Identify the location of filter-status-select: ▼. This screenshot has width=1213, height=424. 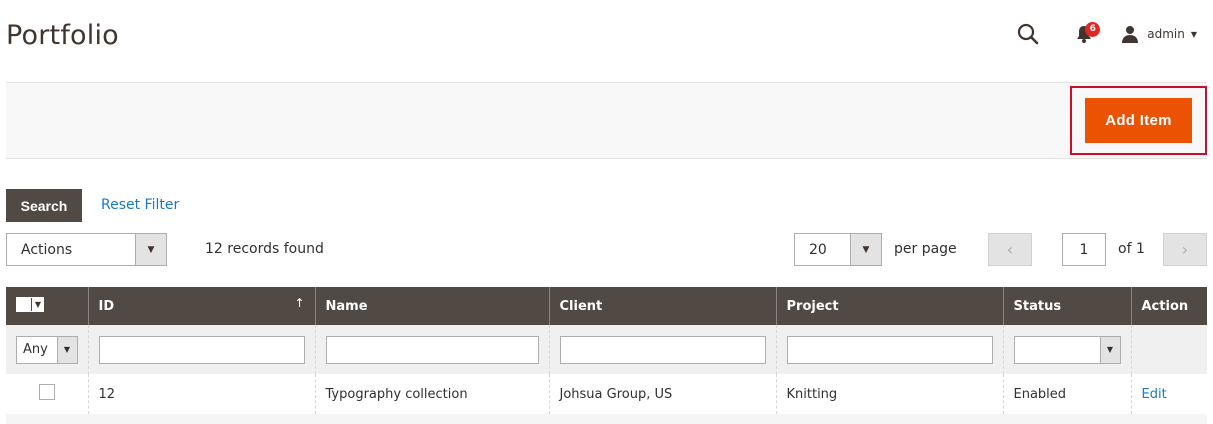
(1067, 349).